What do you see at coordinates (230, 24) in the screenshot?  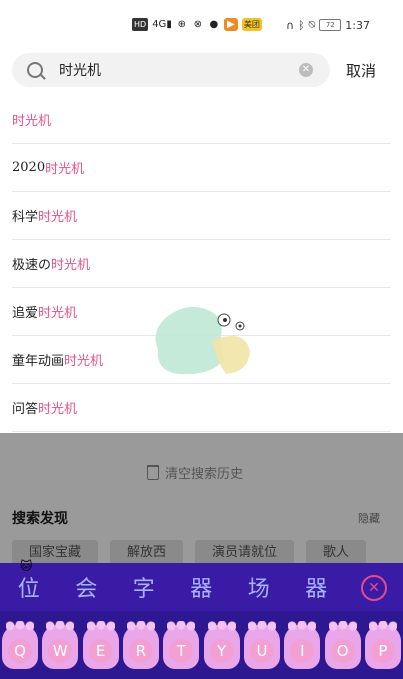 I see `video-icon: ▶` at bounding box center [230, 24].